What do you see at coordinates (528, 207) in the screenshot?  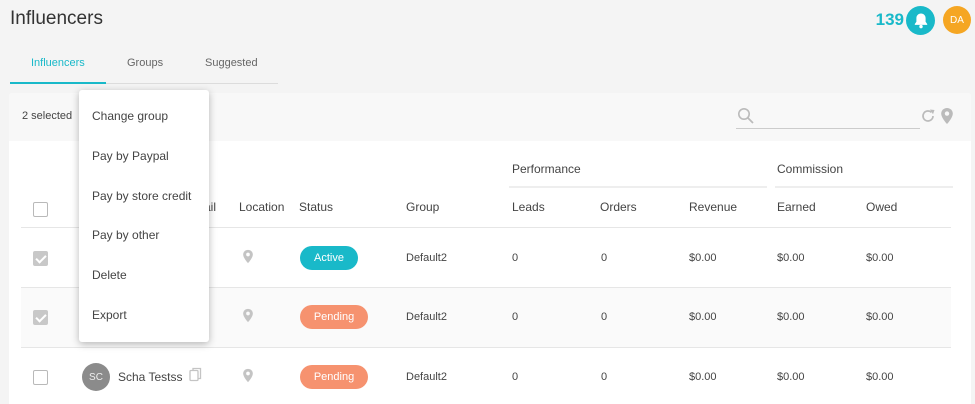 I see `column-leads-header: Leads` at bounding box center [528, 207].